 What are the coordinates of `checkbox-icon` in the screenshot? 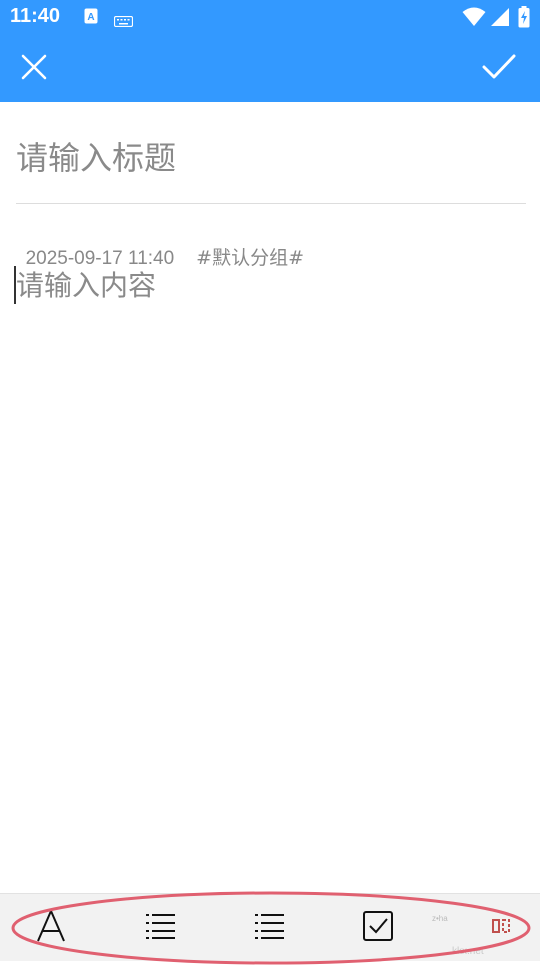 It's located at (378, 927).